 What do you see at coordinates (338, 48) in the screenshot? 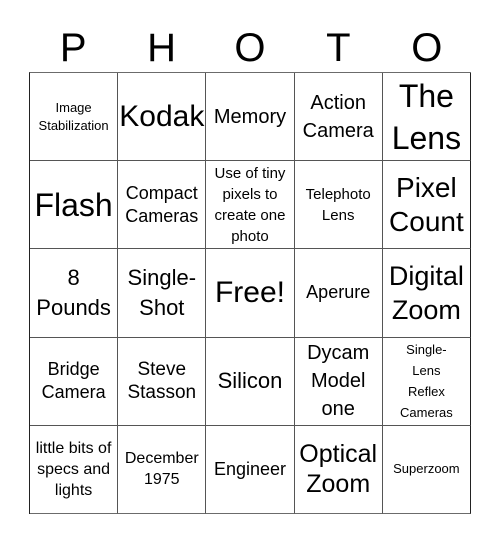
I see `header-letter-t: T` at bounding box center [338, 48].